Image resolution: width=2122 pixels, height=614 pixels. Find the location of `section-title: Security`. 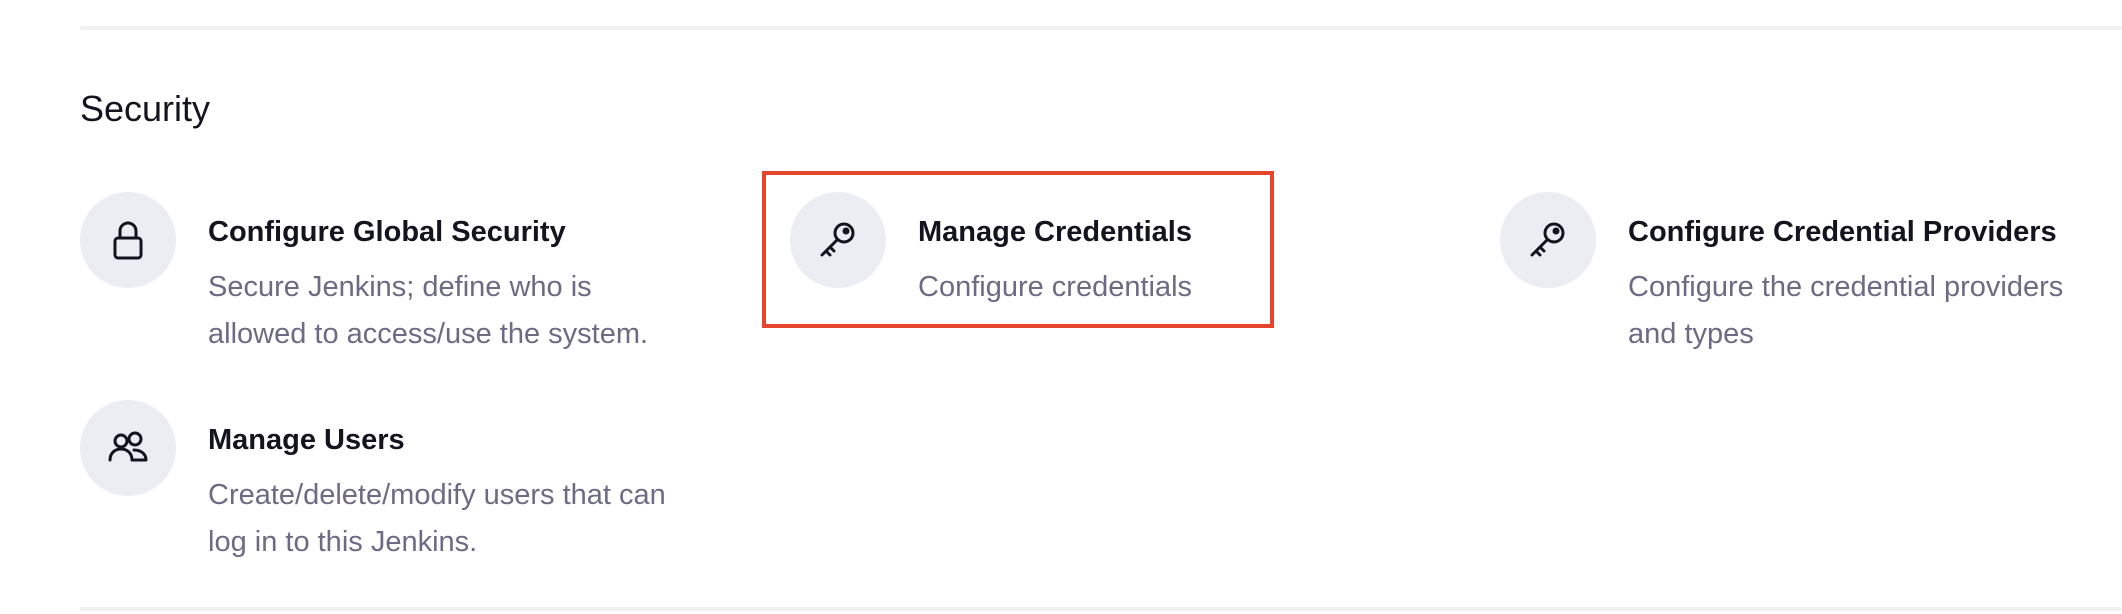

section-title: Security is located at coordinates (145, 108).